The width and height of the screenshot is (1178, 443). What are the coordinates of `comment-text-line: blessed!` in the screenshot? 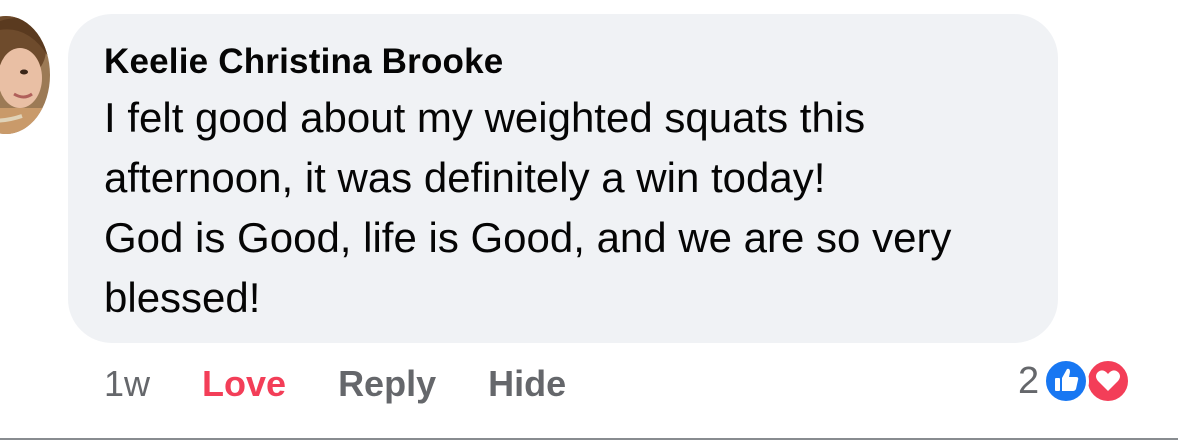 It's located at (182, 297).